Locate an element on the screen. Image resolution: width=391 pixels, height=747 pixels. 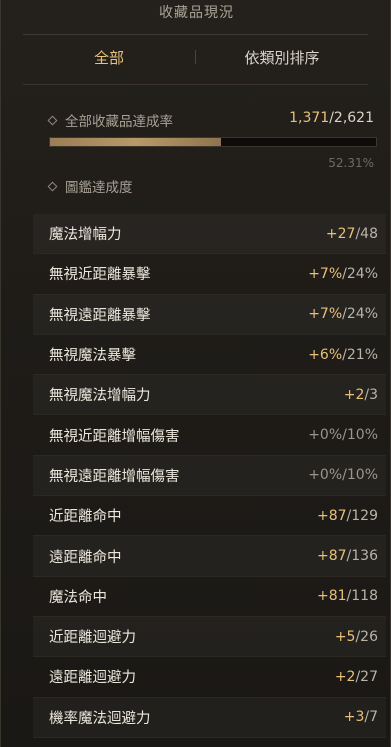
codex-label: 圖鑑達成度 is located at coordinates (90, 186).